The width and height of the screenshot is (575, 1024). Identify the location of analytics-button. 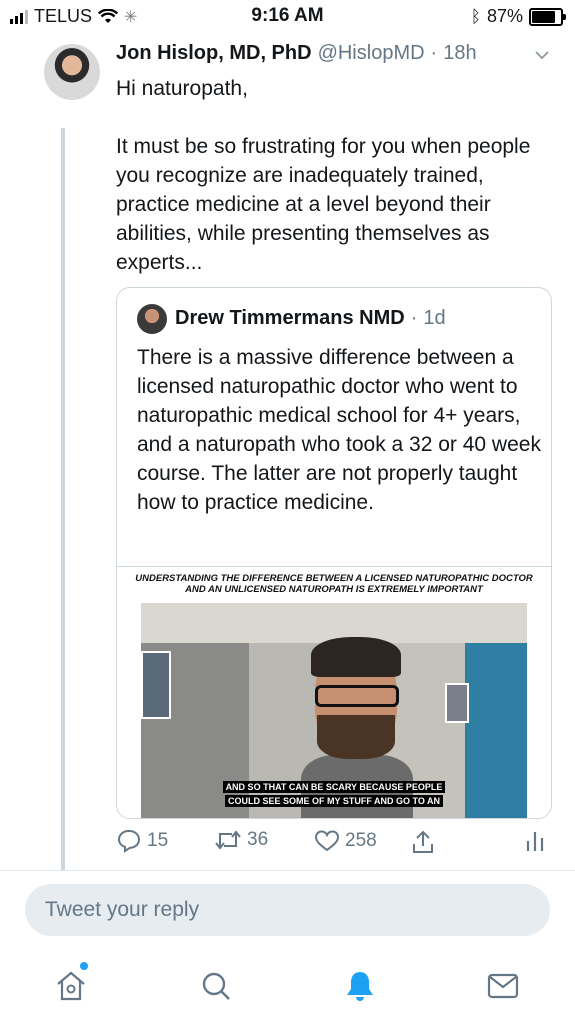
(535, 841).